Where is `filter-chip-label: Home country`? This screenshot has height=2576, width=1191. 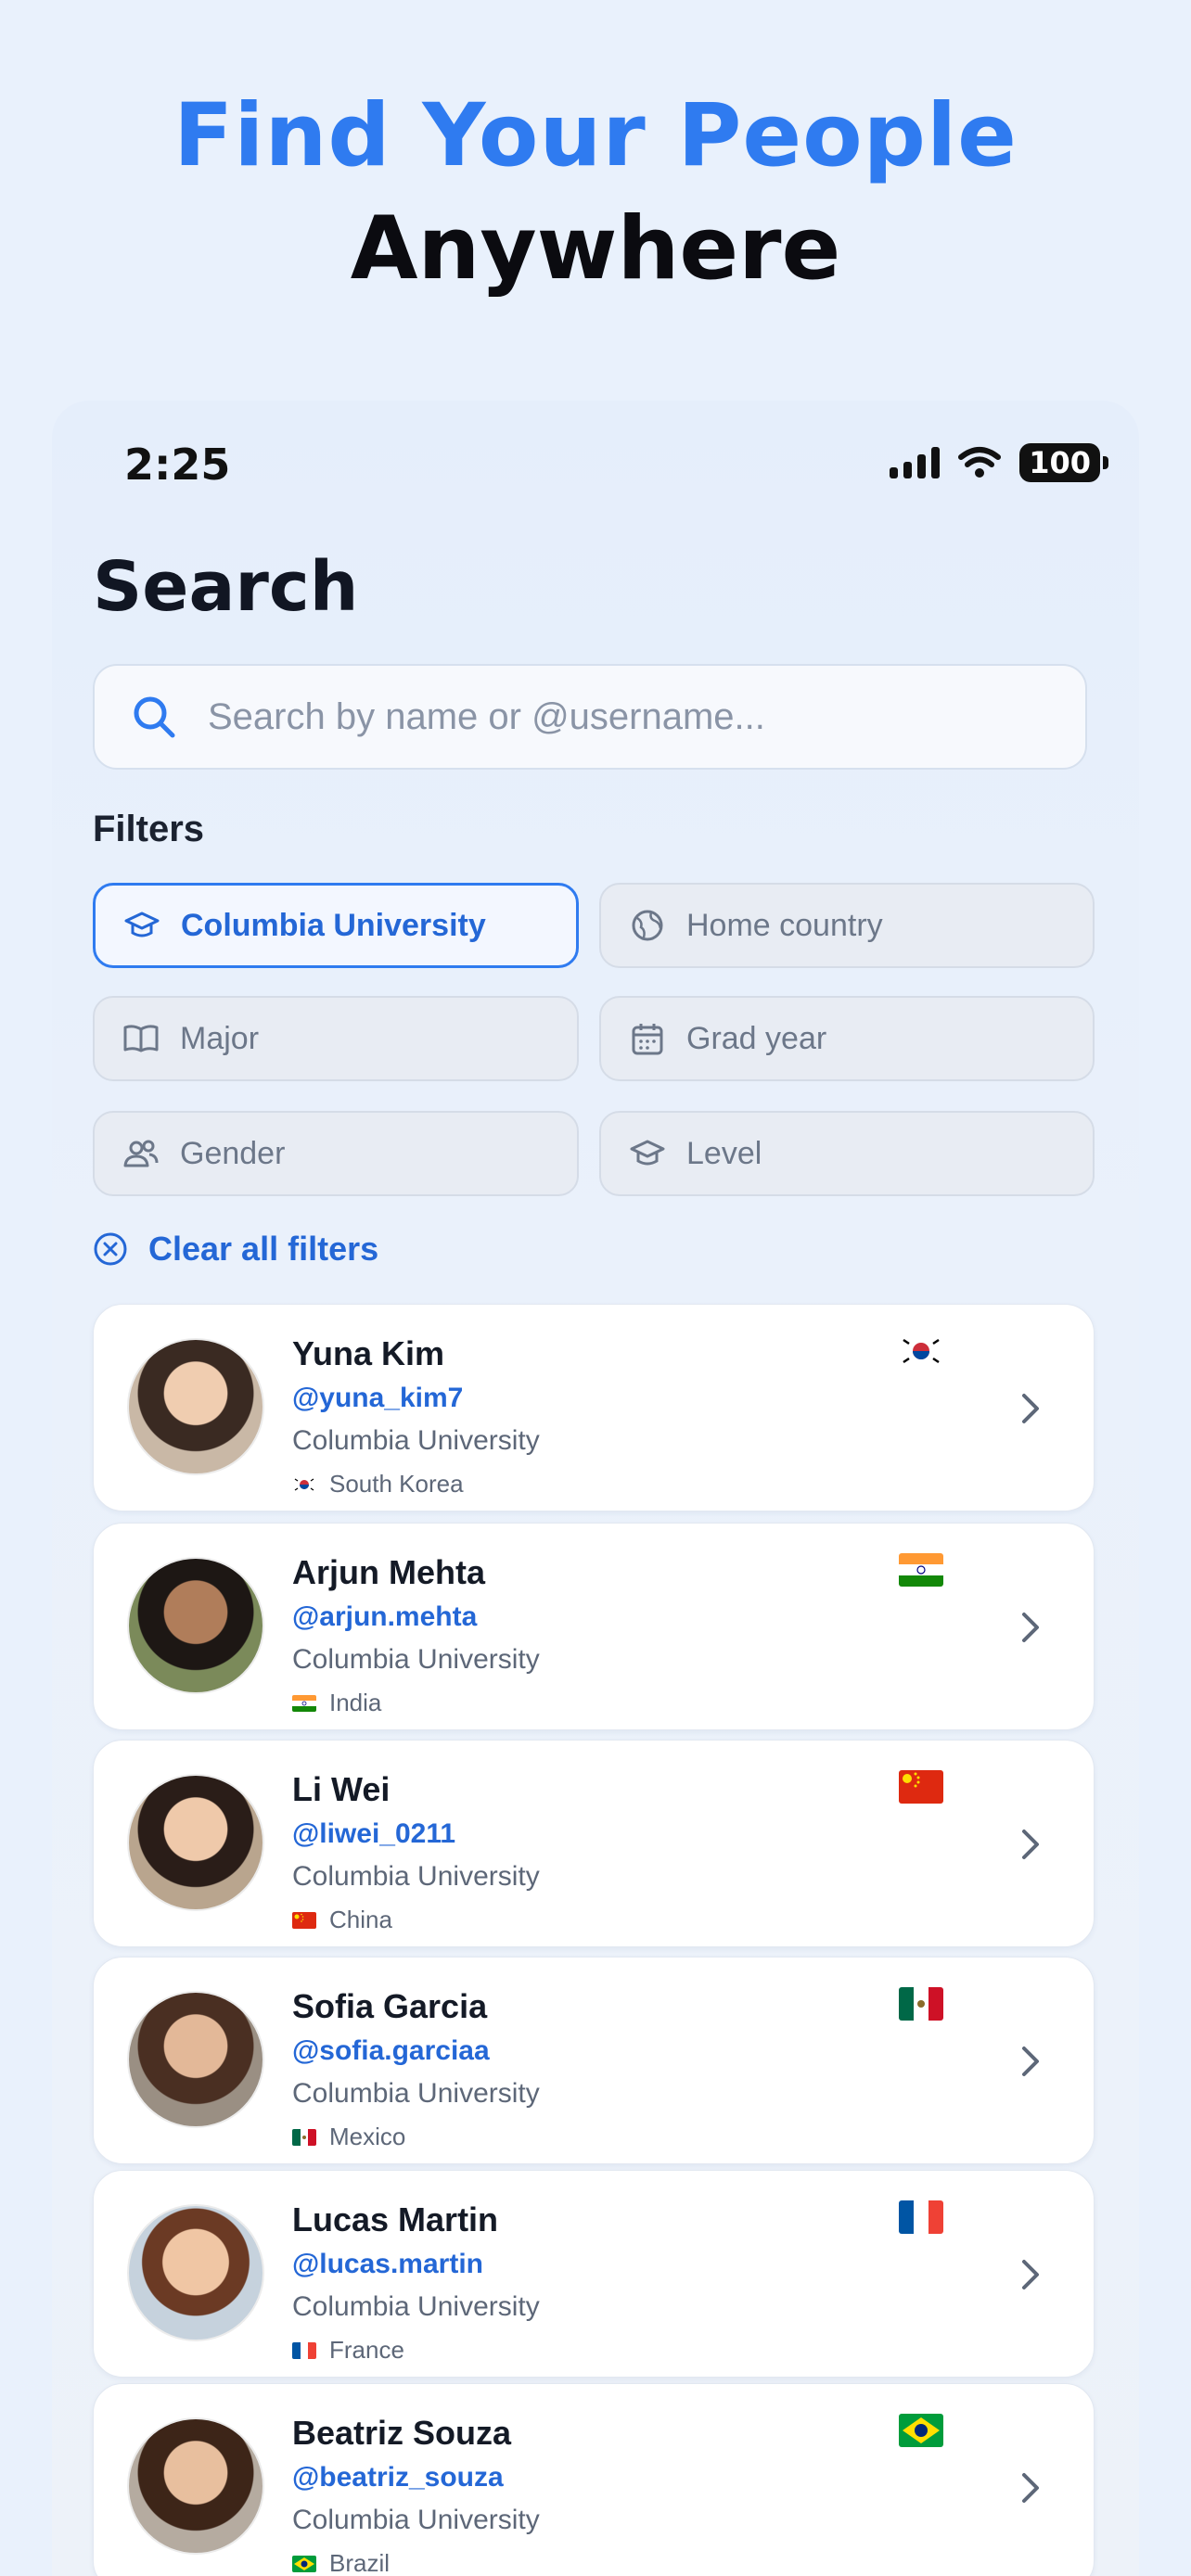 filter-chip-label: Home country is located at coordinates (784, 925).